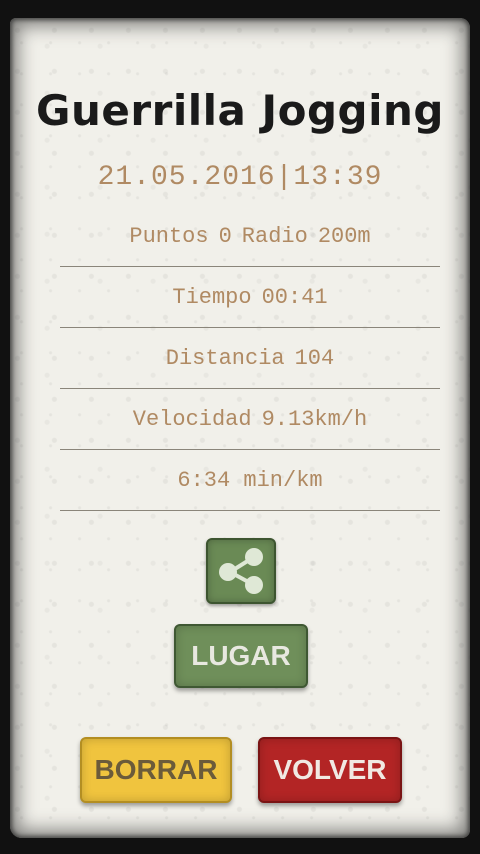  Describe the element at coordinates (274, 236) in the screenshot. I see `radius-label: Radio` at that location.